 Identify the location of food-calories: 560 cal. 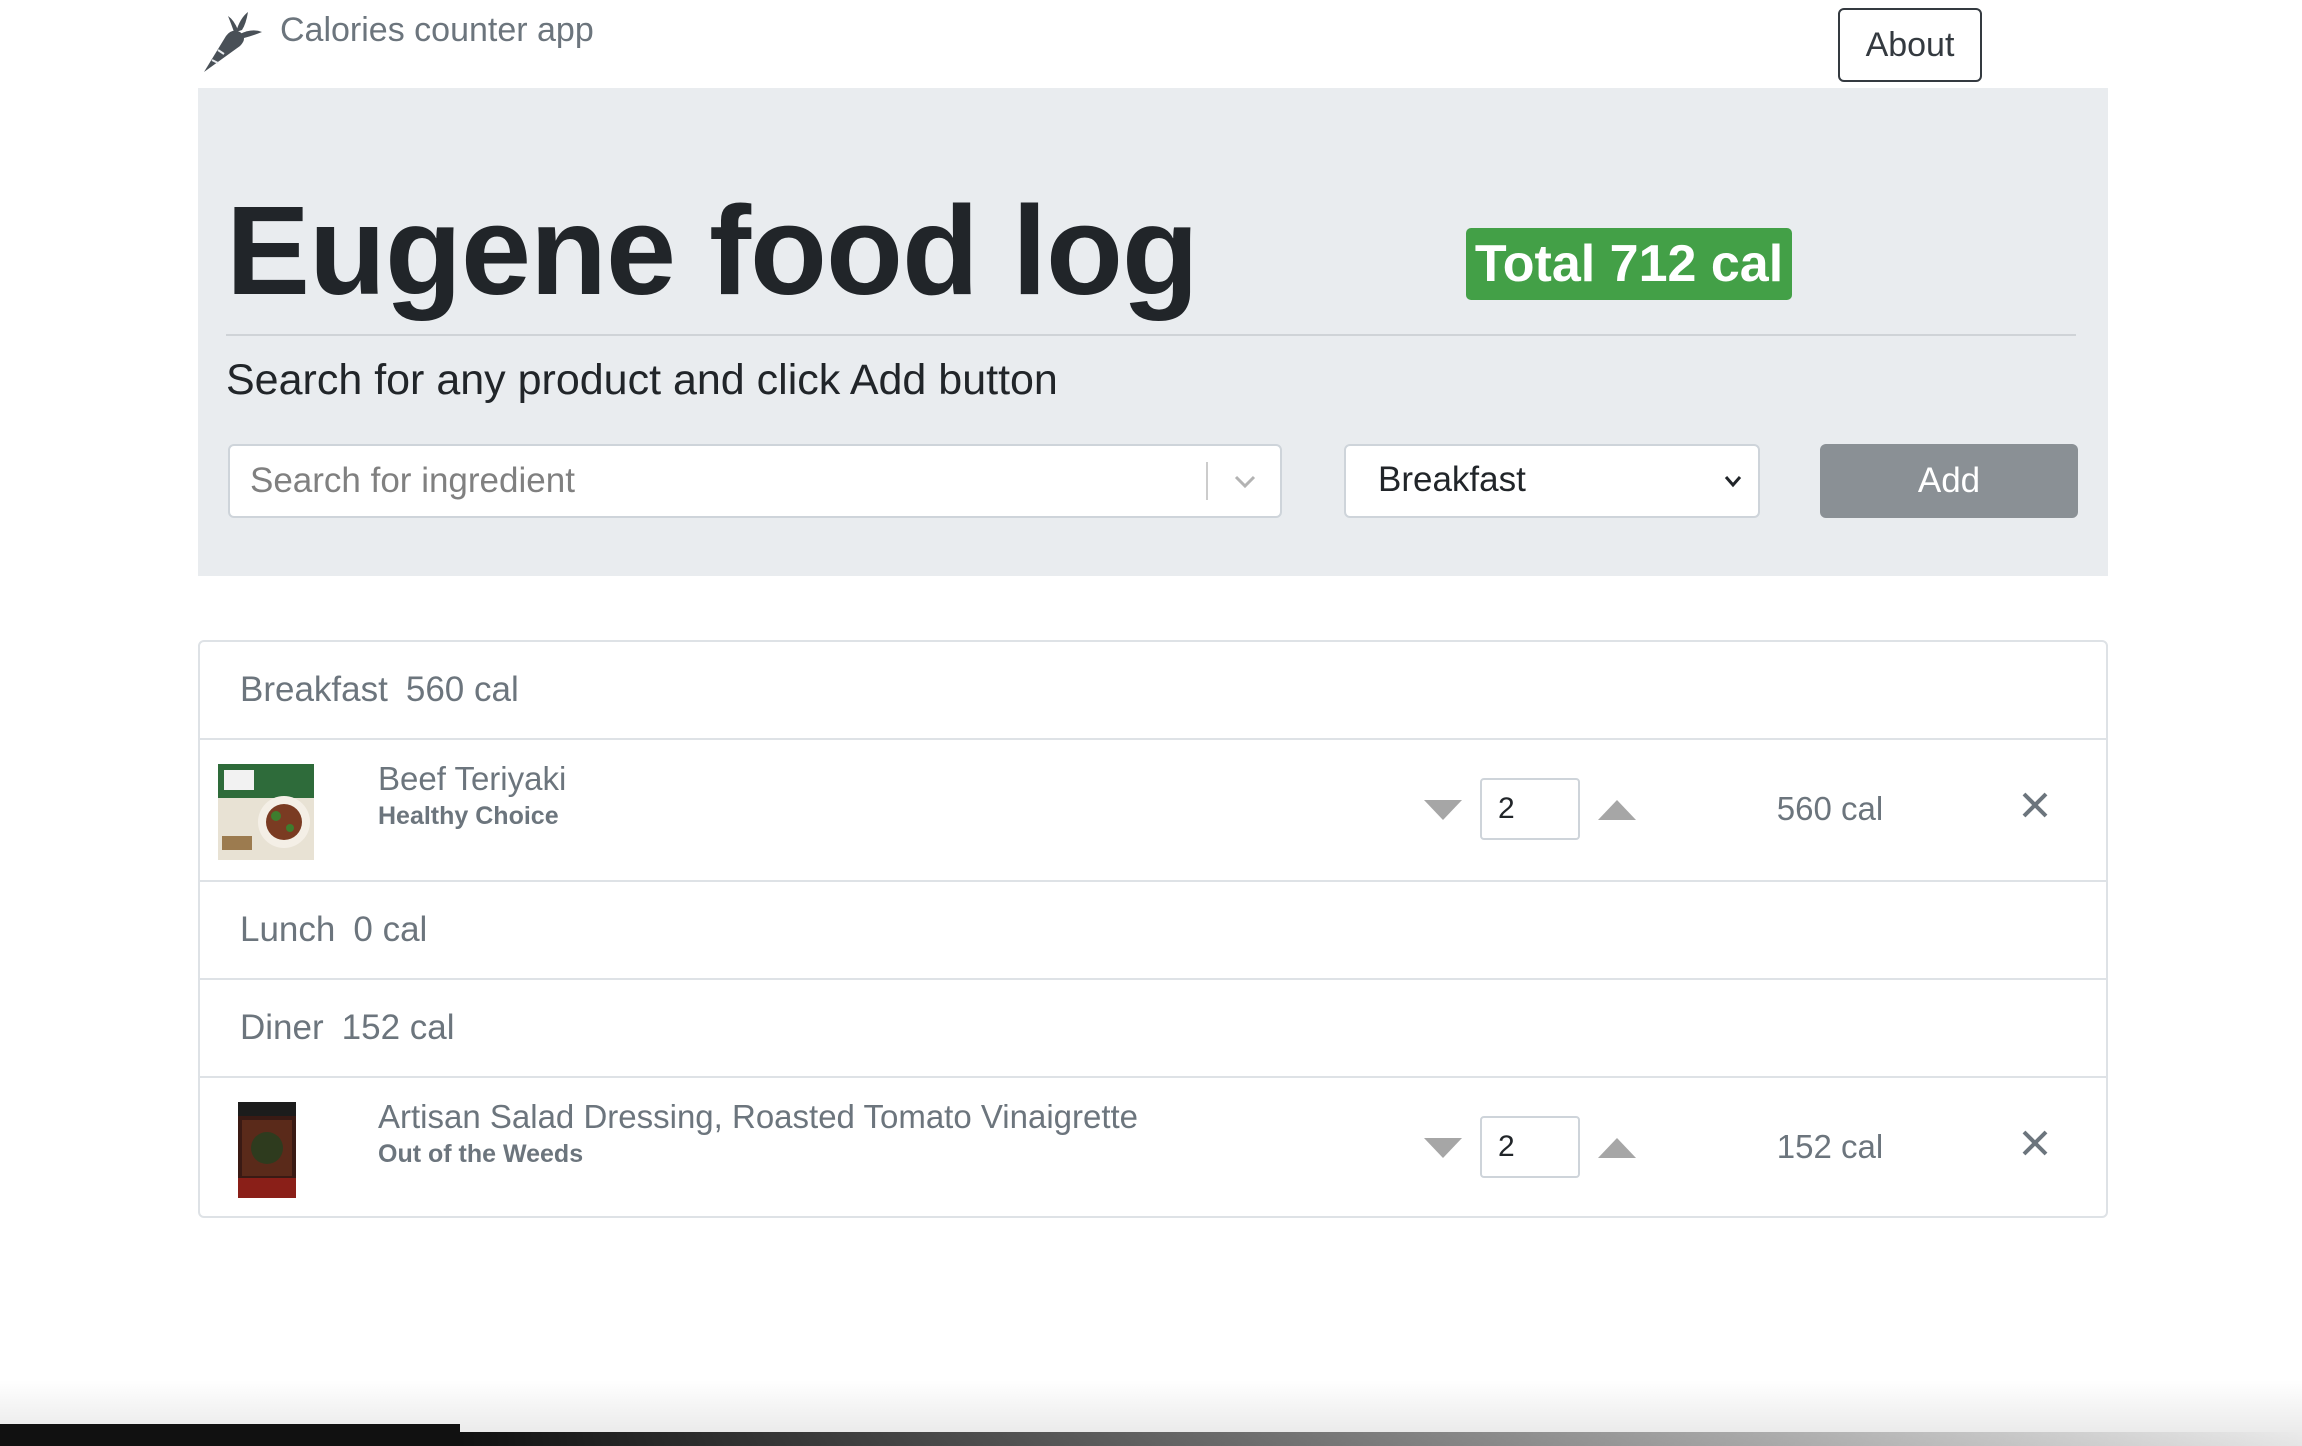
(1830, 808).